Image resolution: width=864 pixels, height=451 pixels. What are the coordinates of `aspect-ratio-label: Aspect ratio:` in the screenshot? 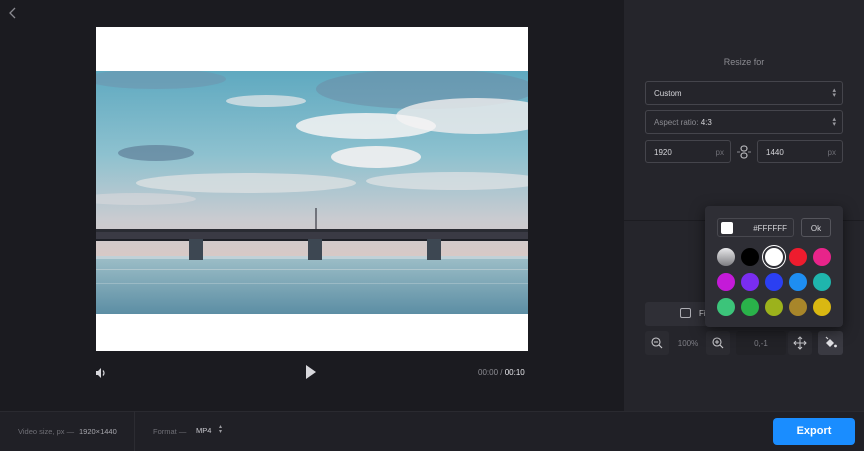 It's located at (676, 122).